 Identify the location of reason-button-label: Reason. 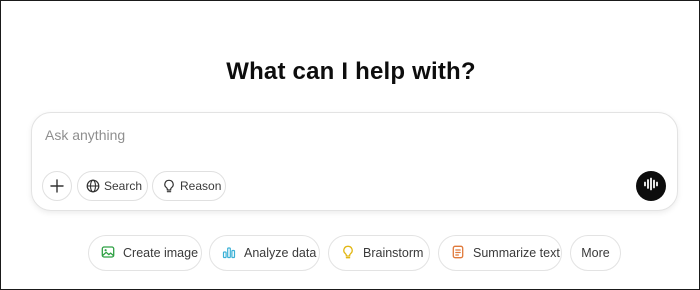
(201, 186).